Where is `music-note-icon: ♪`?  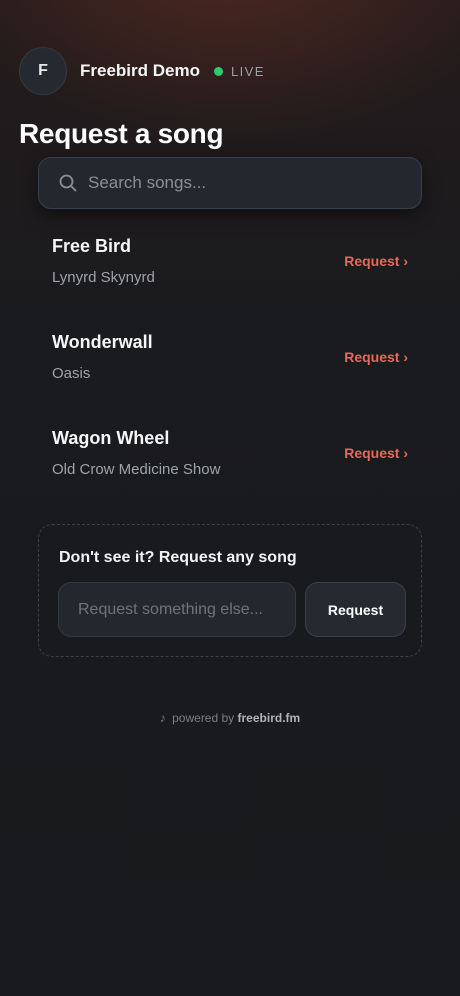 music-note-icon: ♪ is located at coordinates (162, 718).